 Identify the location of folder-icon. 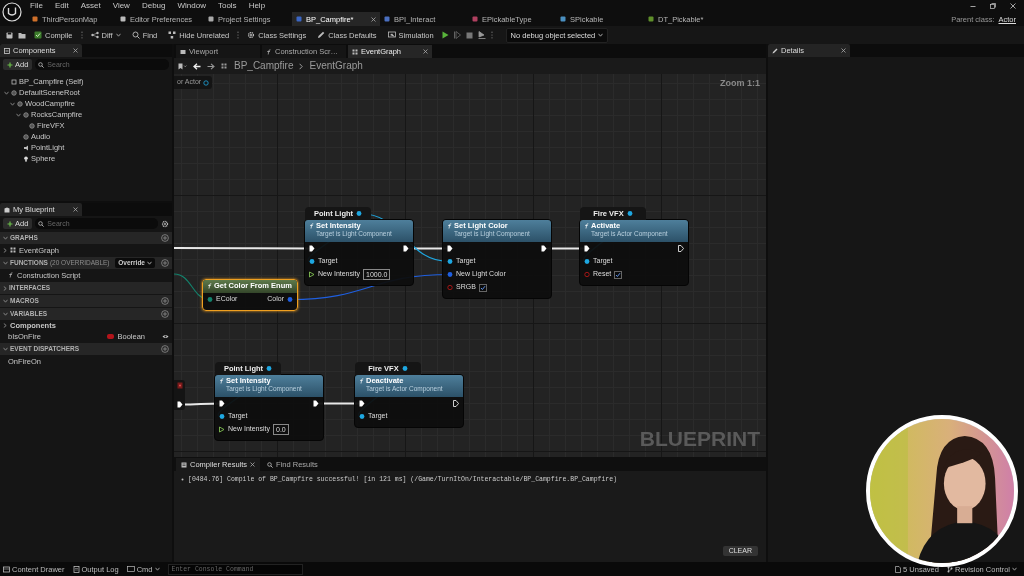
(22, 35).